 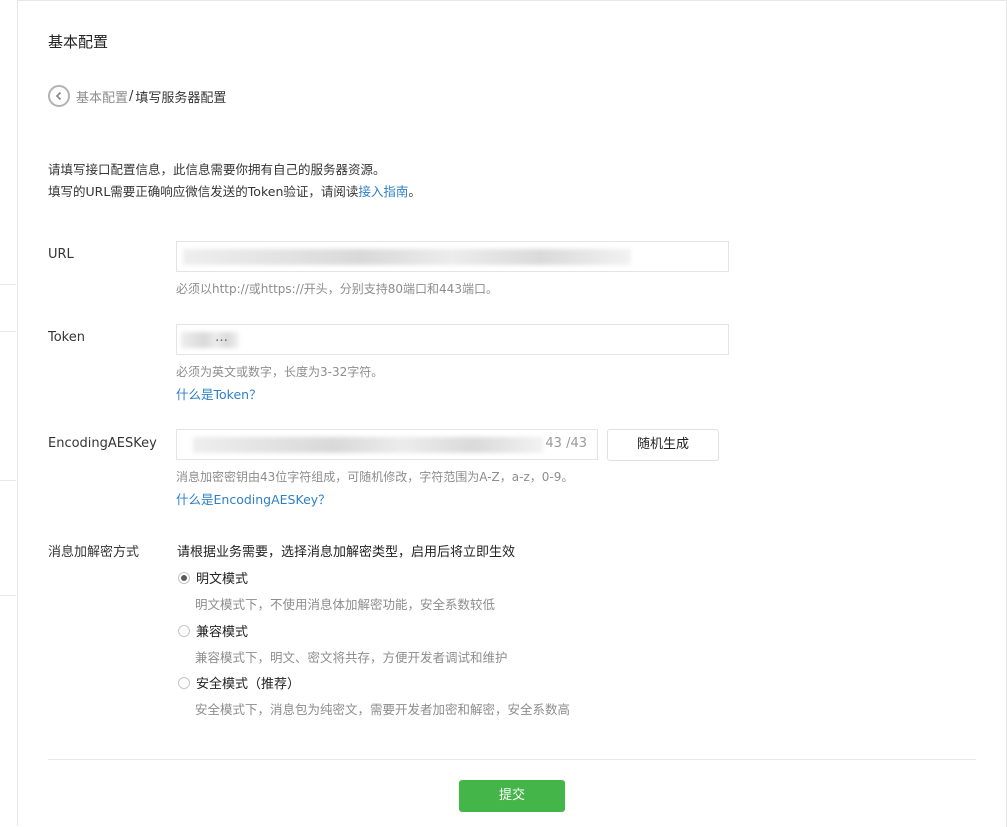 What do you see at coordinates (663, 445) in the screenshot?
I see `random-generate-button: 随机生成` at bounding box center [663, 445].